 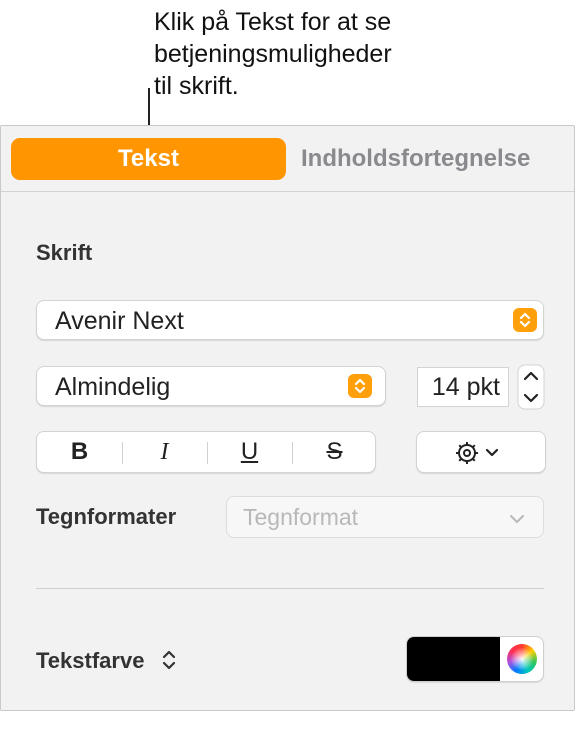 I want to click on italic-button: I, so click(x=164, y=452).